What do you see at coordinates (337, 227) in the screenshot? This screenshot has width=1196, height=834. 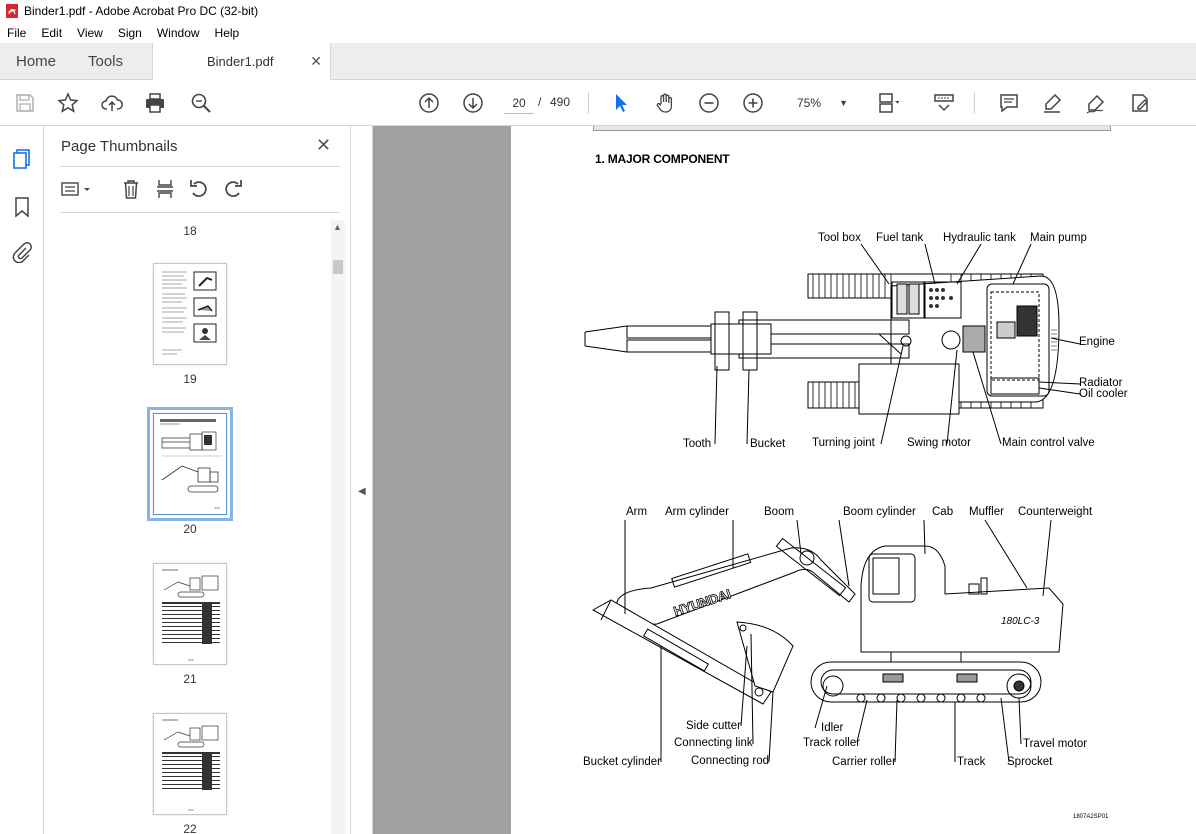 I see `scroll-up-icon: ▲` at bounding box center [337, 227].